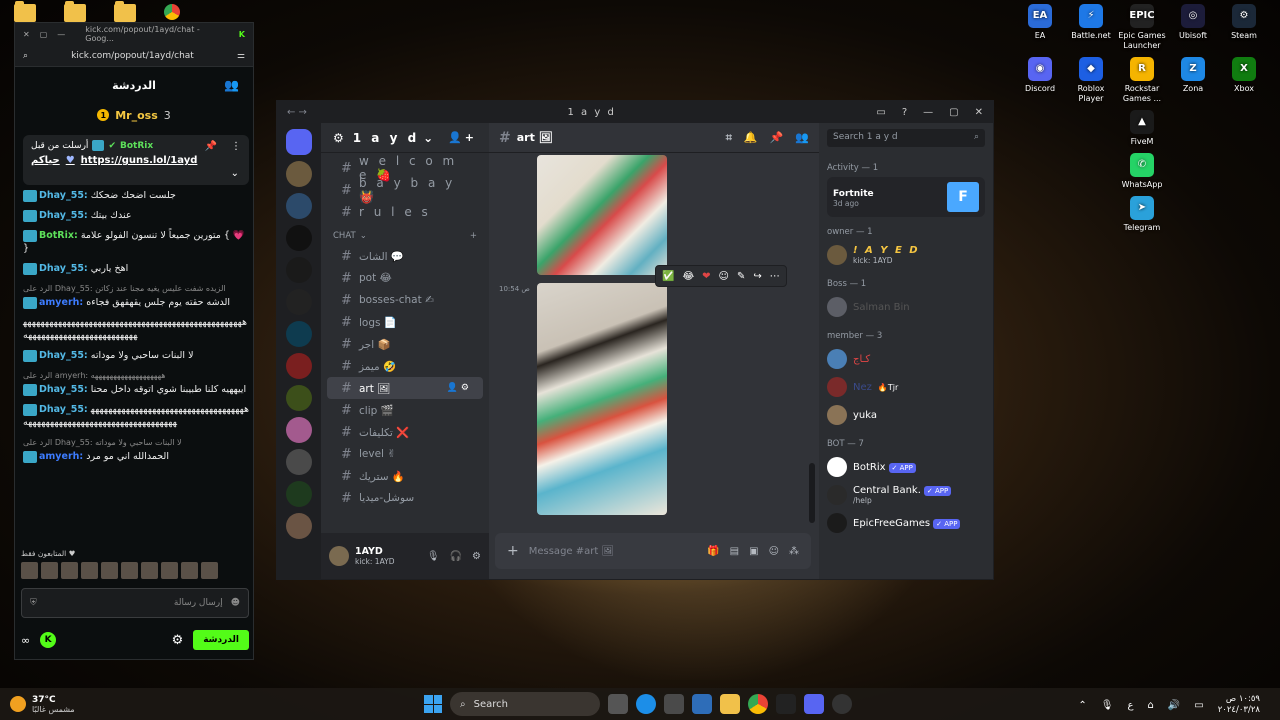  I want to click on search-bar: Search 1 a y d ⌕, so click(906, 138).